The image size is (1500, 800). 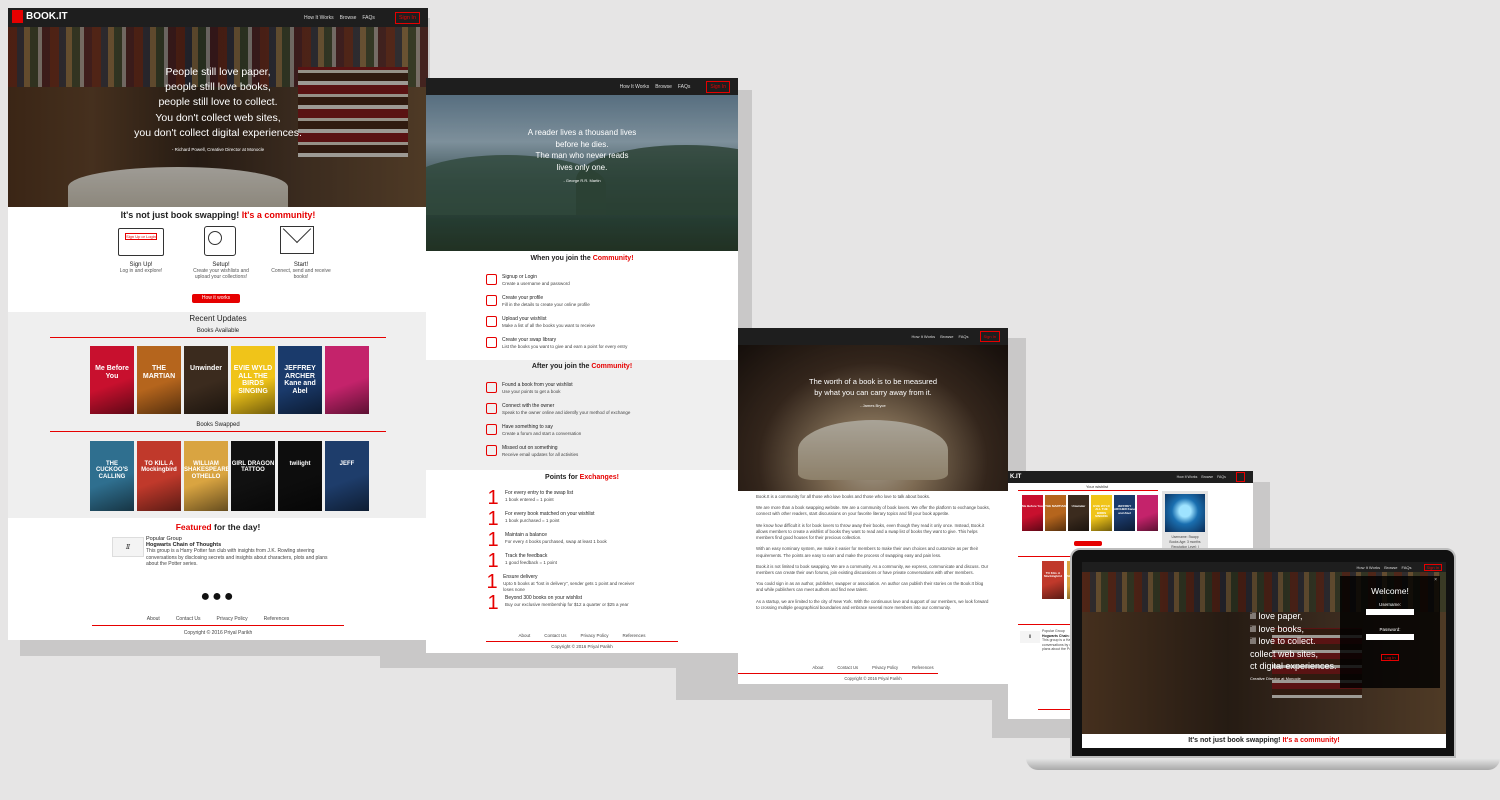 I want to click on envelope-icon, so click(x=297, y=234).